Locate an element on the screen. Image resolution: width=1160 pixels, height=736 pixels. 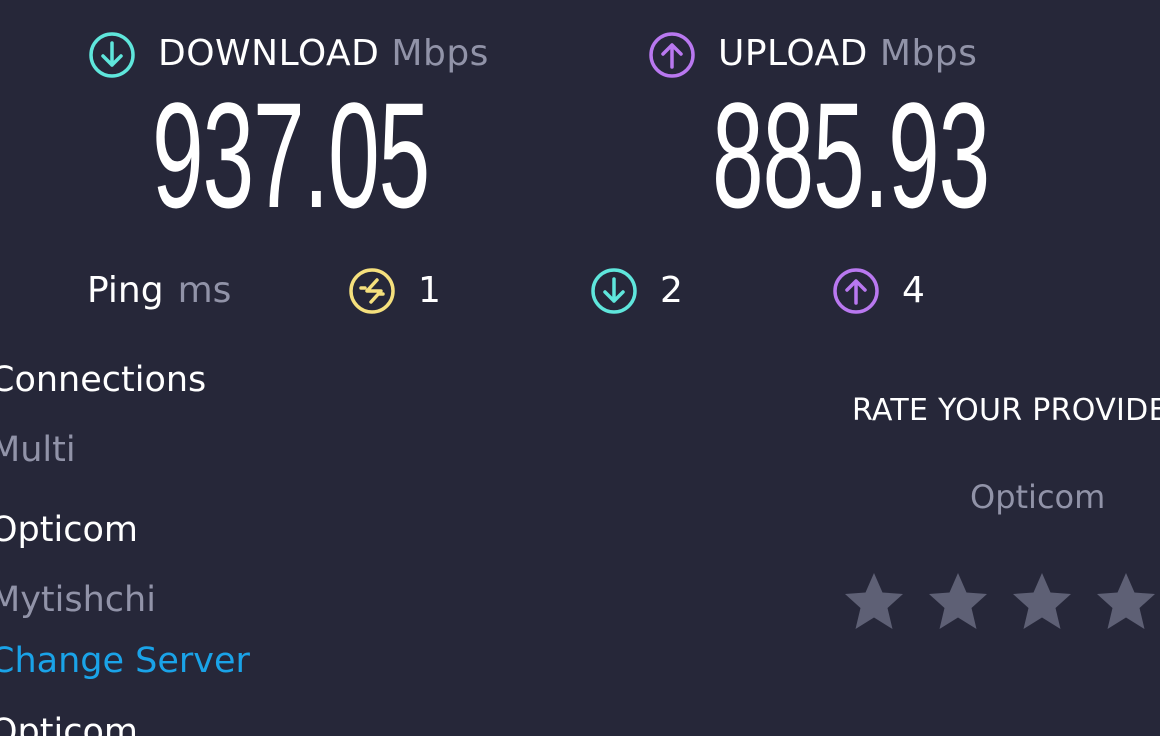
ping-label: Ping ms is located at coordinates (159, 290).